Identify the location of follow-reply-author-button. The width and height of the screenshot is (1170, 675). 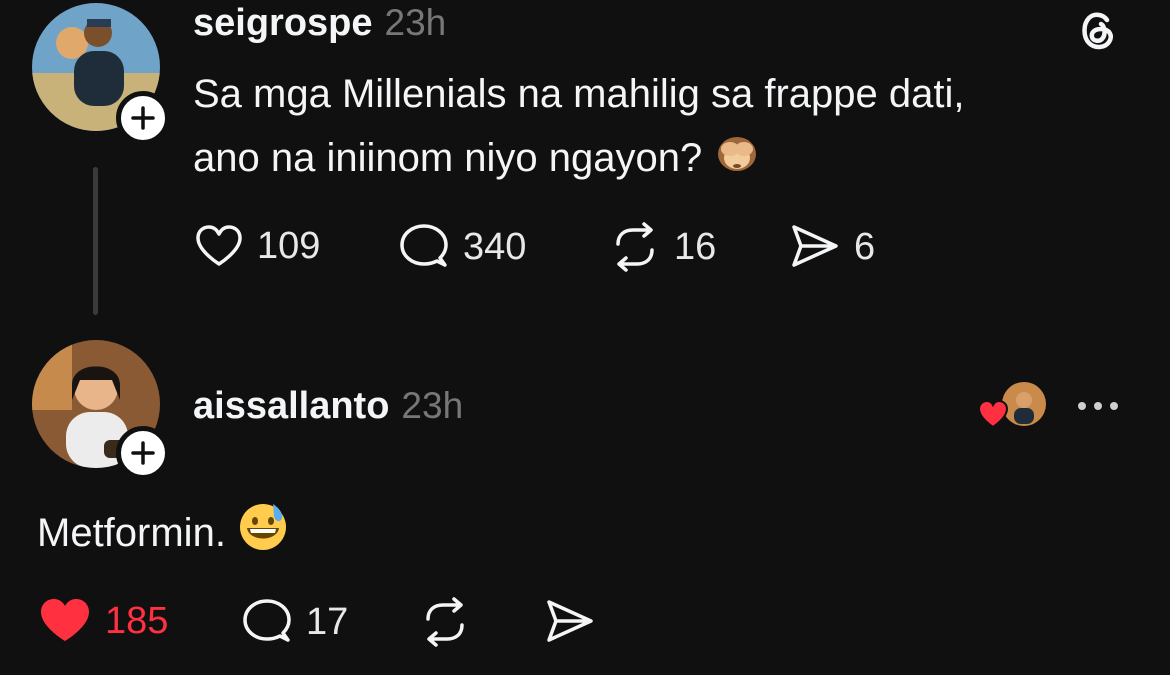
(143, 453).